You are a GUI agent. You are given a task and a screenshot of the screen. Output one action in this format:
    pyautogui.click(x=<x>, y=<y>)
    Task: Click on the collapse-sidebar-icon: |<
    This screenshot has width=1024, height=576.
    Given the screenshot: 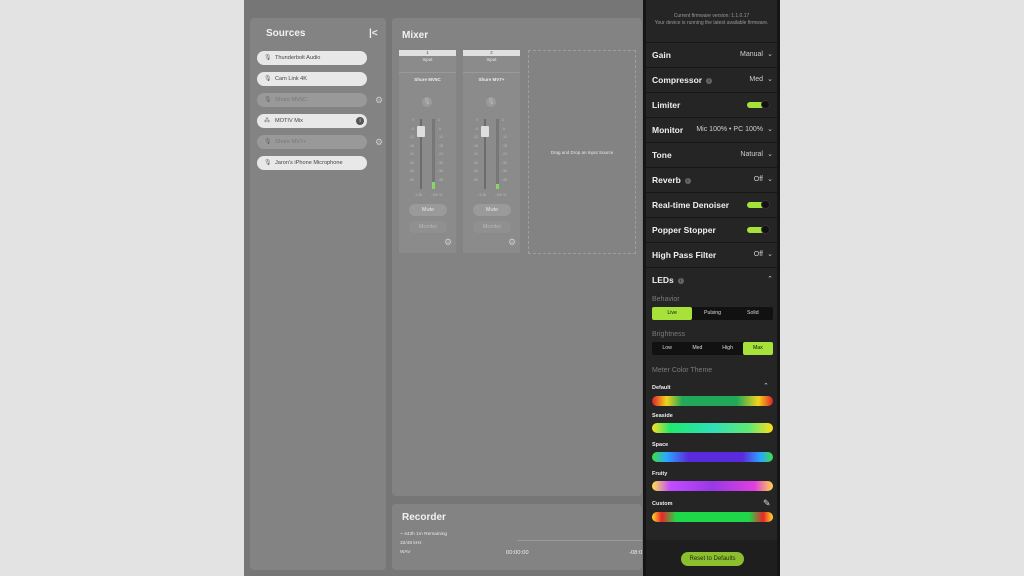 What is the action you would take?
    pyautogui.click(x=373, y=33)
    